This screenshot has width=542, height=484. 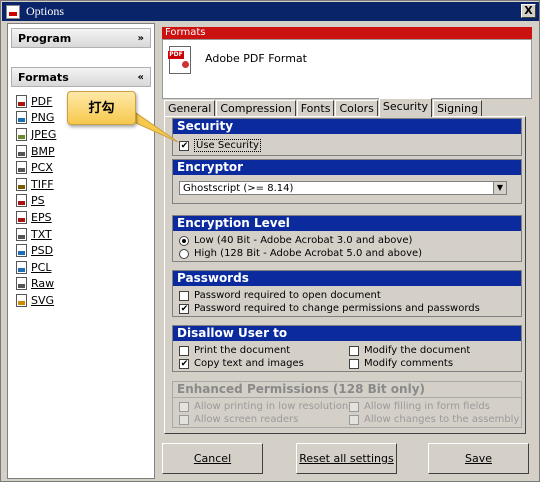 I want to click on callout-arrow, so click(x=157, y=127).